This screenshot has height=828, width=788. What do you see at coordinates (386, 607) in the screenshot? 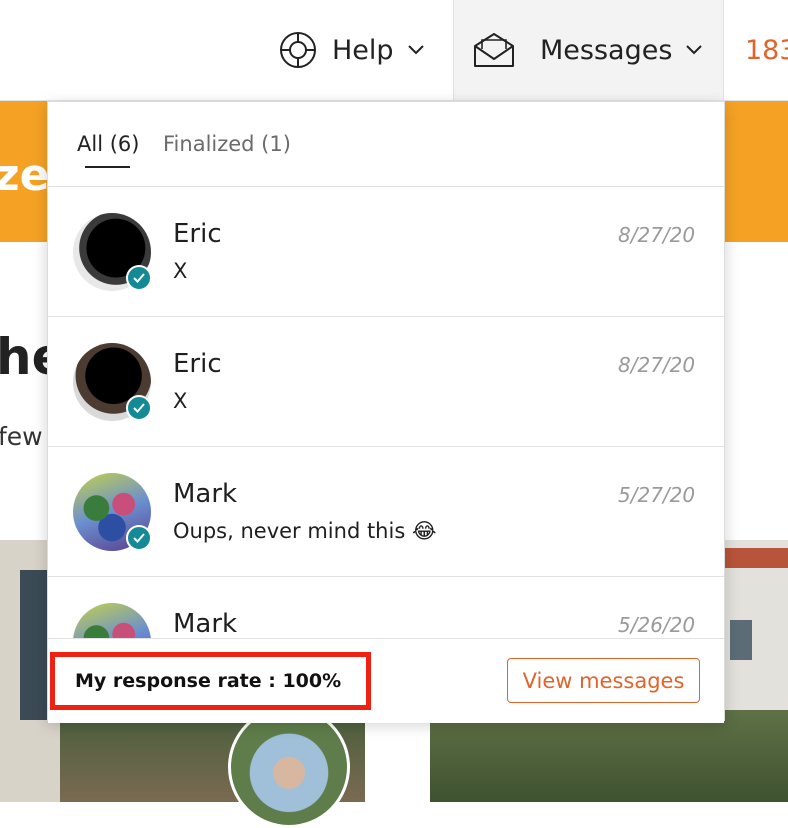
I see `message-item: Mark 5/26/20` at bounding box center [386, 607].